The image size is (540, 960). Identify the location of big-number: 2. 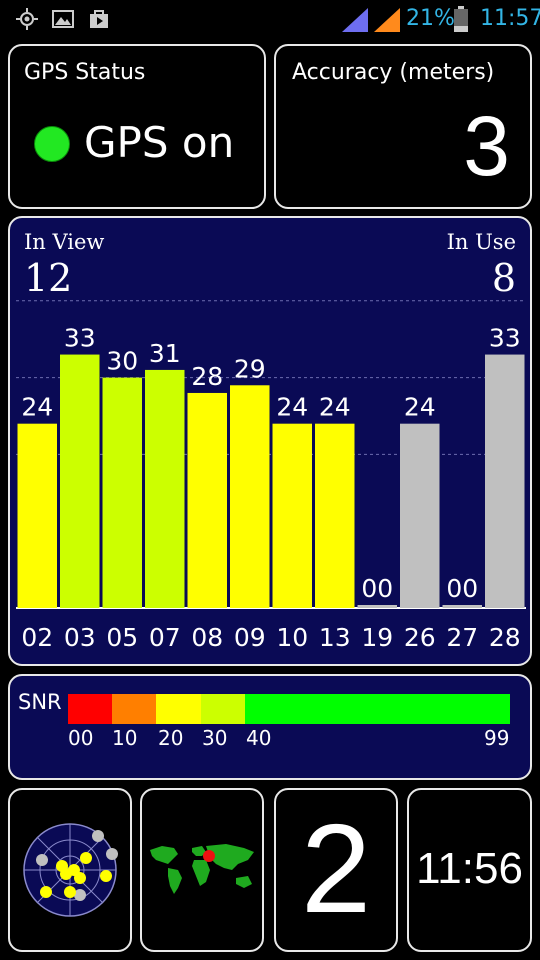
(336, 868).